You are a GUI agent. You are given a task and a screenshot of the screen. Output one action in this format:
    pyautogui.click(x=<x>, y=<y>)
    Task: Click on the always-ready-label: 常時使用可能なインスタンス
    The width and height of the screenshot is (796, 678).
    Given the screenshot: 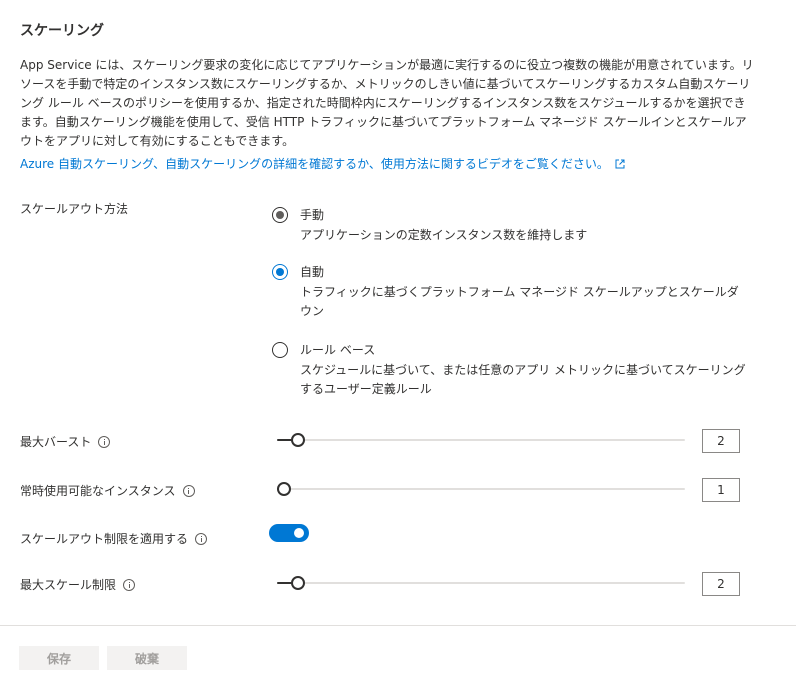 What is the action you would take?
    pyautogui.click(x=98, y=491)
    